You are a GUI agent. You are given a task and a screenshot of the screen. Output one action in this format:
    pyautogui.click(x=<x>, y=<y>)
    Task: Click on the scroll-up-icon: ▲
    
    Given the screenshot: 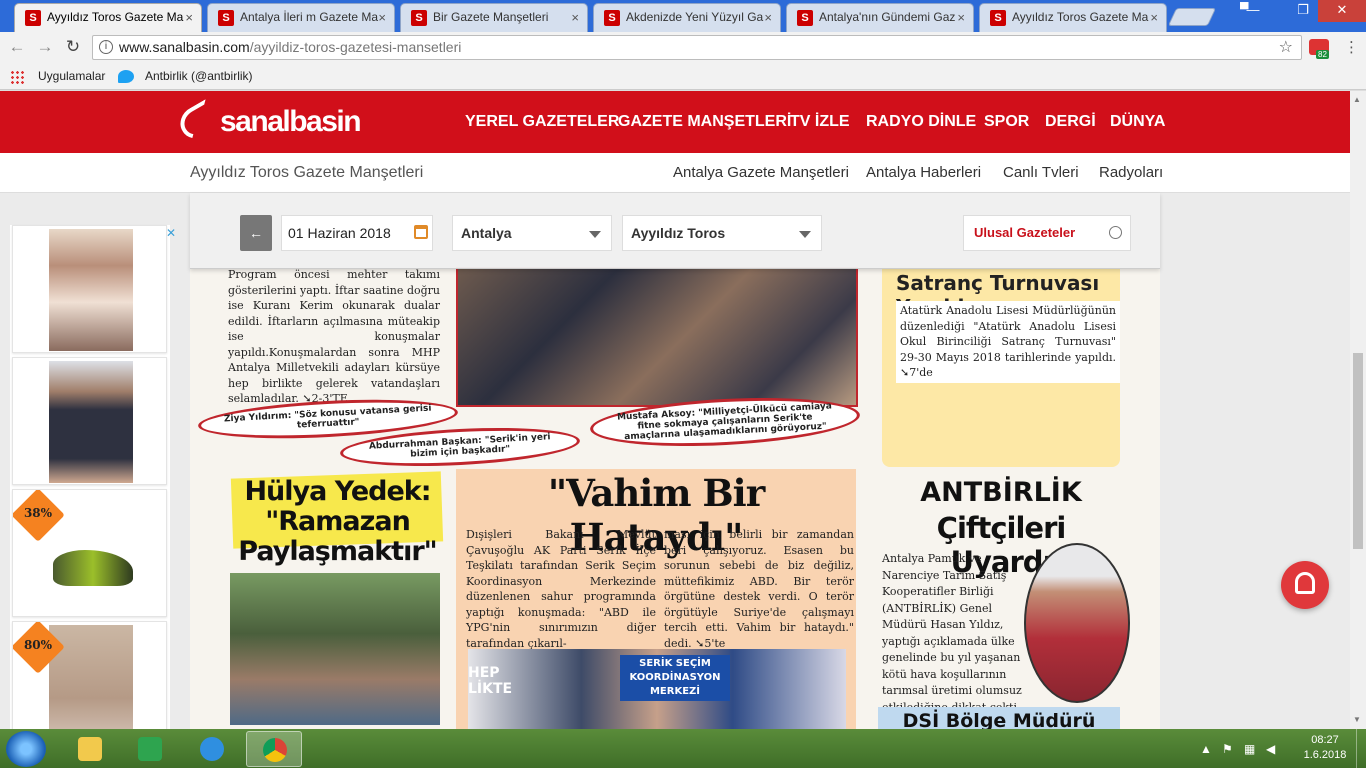 What is the action you would take?
    pyautogui.click(x=1357, y=99)
    